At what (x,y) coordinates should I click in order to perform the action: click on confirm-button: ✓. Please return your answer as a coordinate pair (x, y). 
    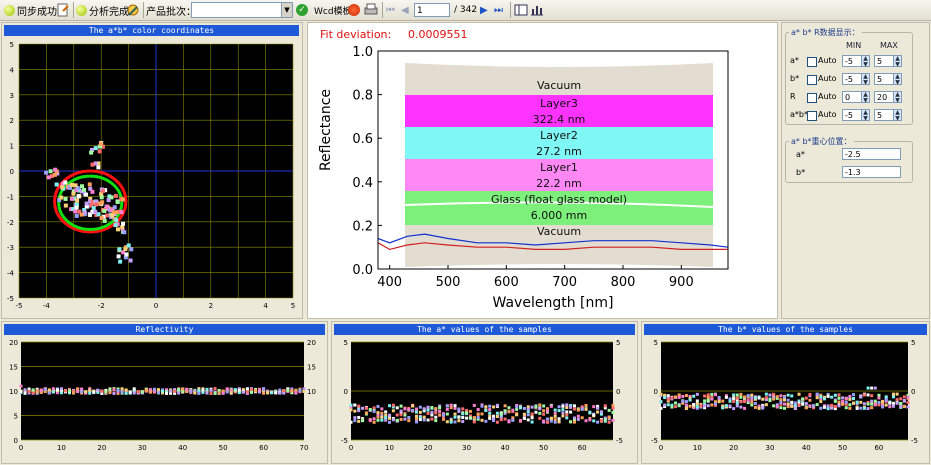
    Looking at the image, I should click on (302, 10).